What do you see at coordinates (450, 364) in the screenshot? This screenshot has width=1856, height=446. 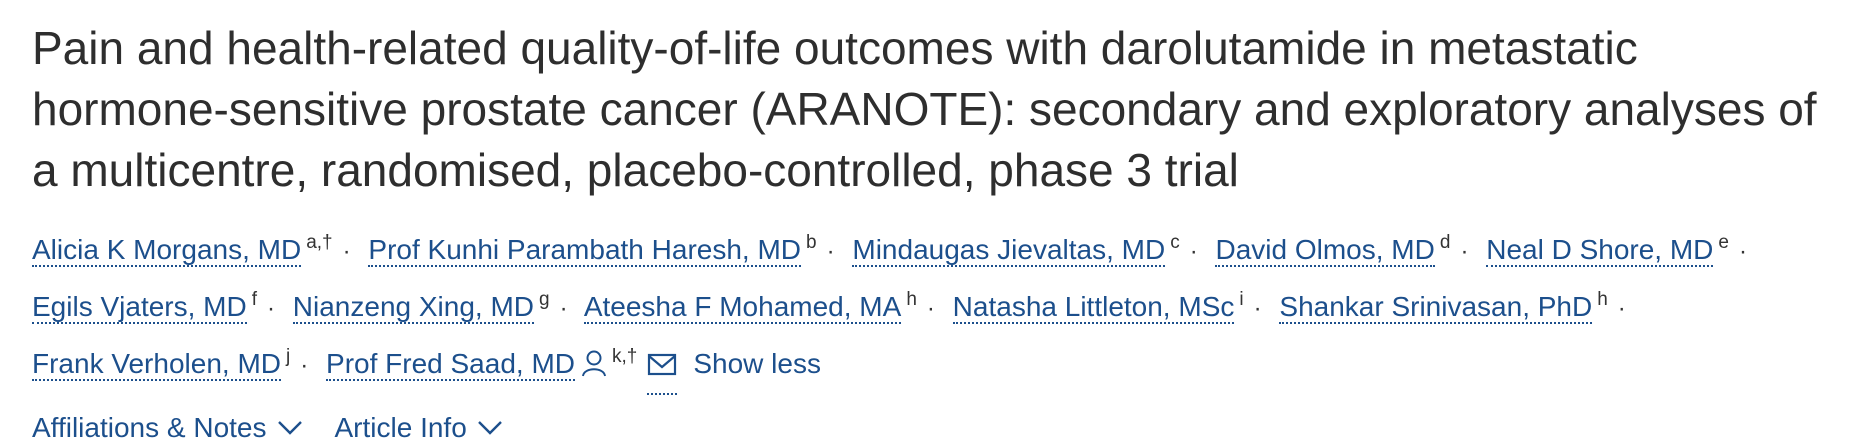 I see `corresponding-author-link: Prof Fred Saad, MD` at bounding box center [450, 364].